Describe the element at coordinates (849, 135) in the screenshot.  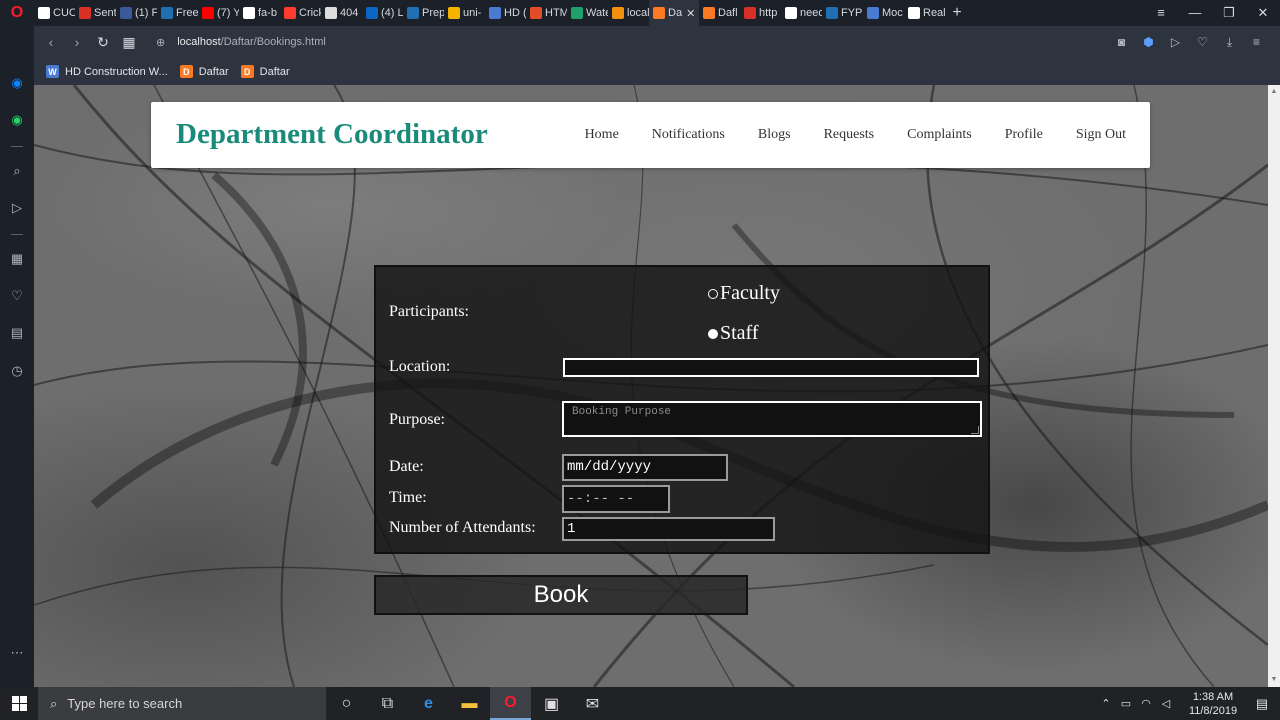
I see `nav-link-requests: Requests` at that location.